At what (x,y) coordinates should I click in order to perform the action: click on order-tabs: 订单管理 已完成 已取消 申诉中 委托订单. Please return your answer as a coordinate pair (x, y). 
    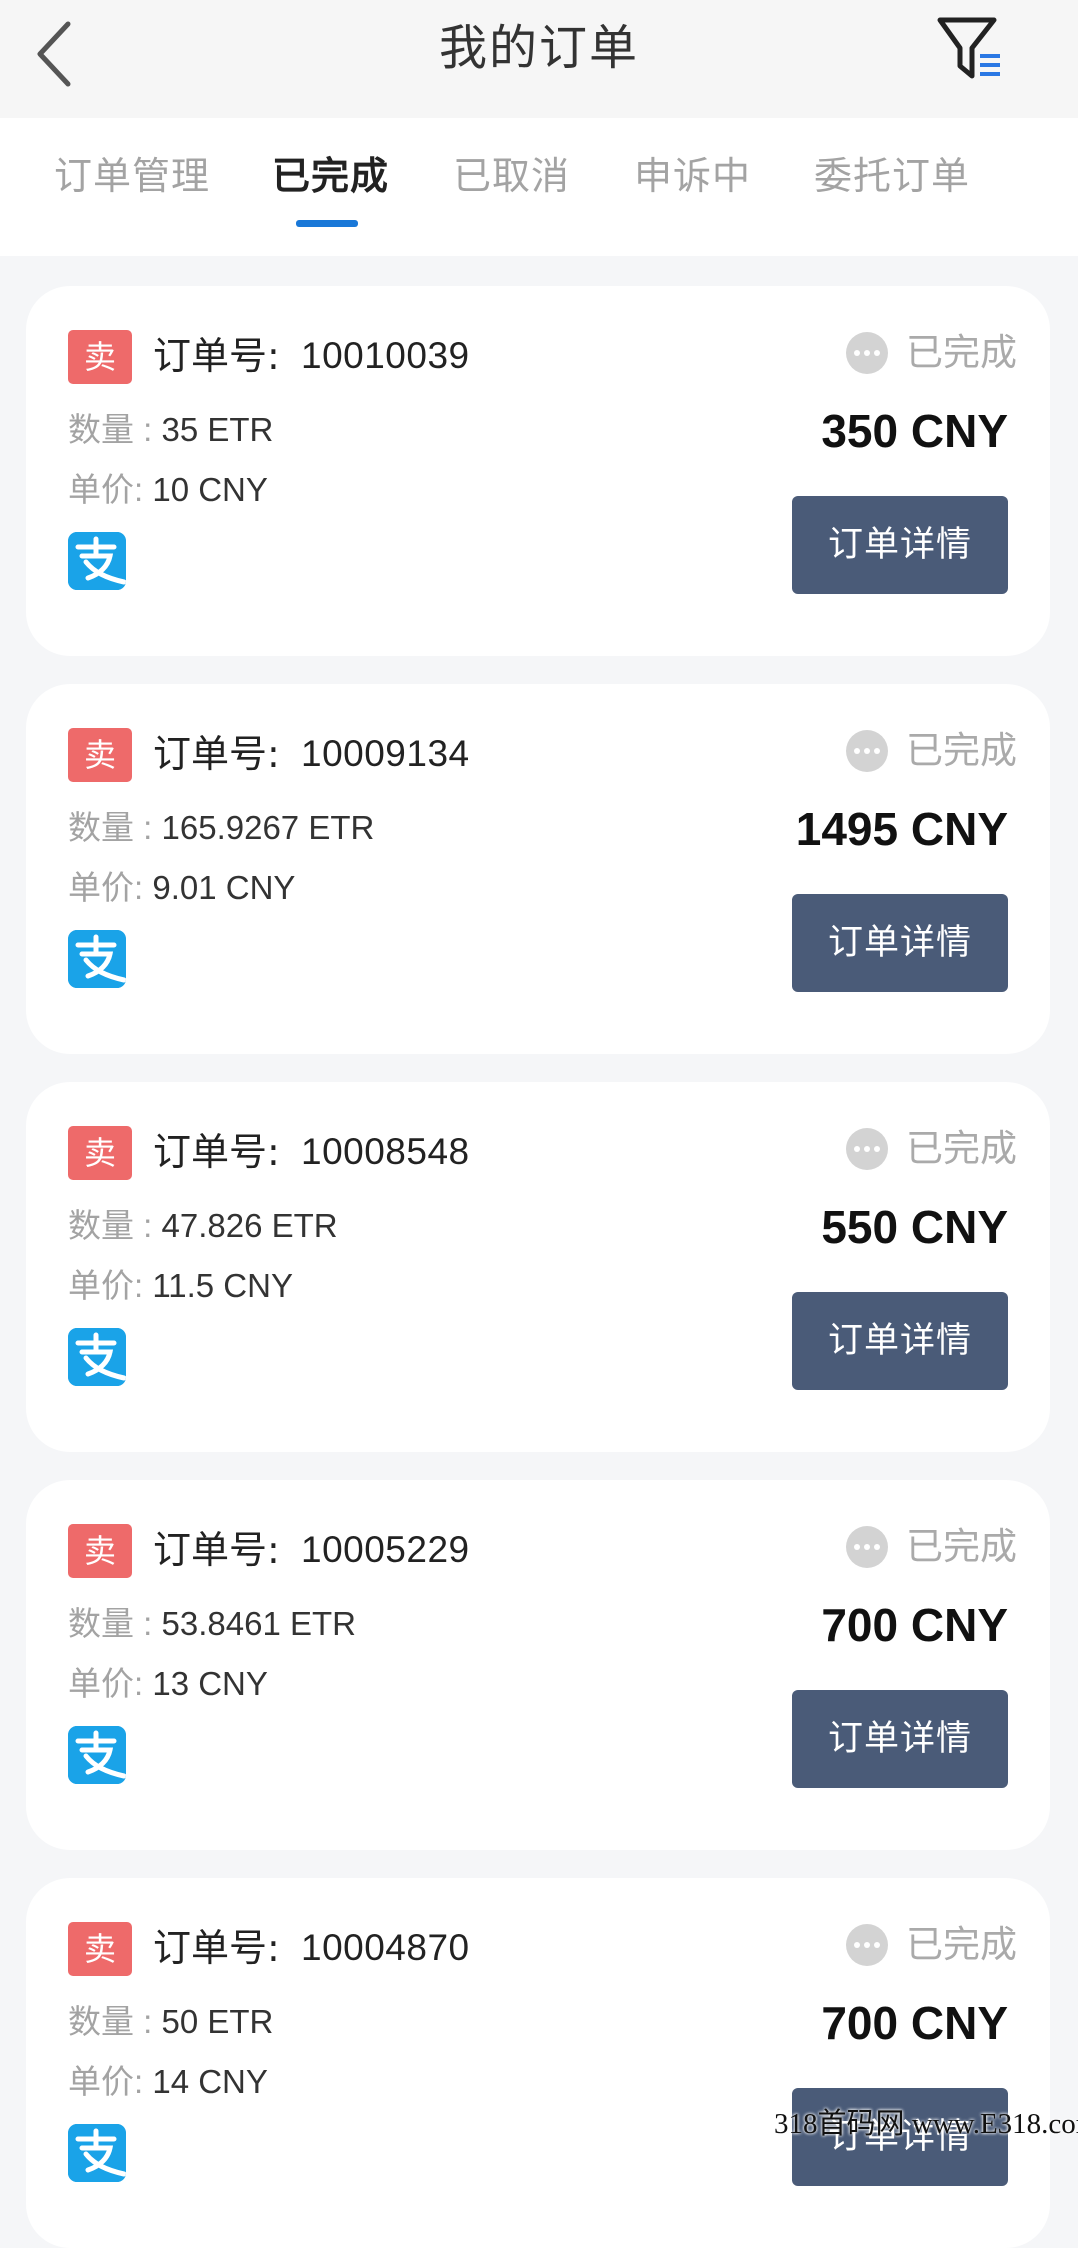
    Looking at the image, I should click on (539, 187).